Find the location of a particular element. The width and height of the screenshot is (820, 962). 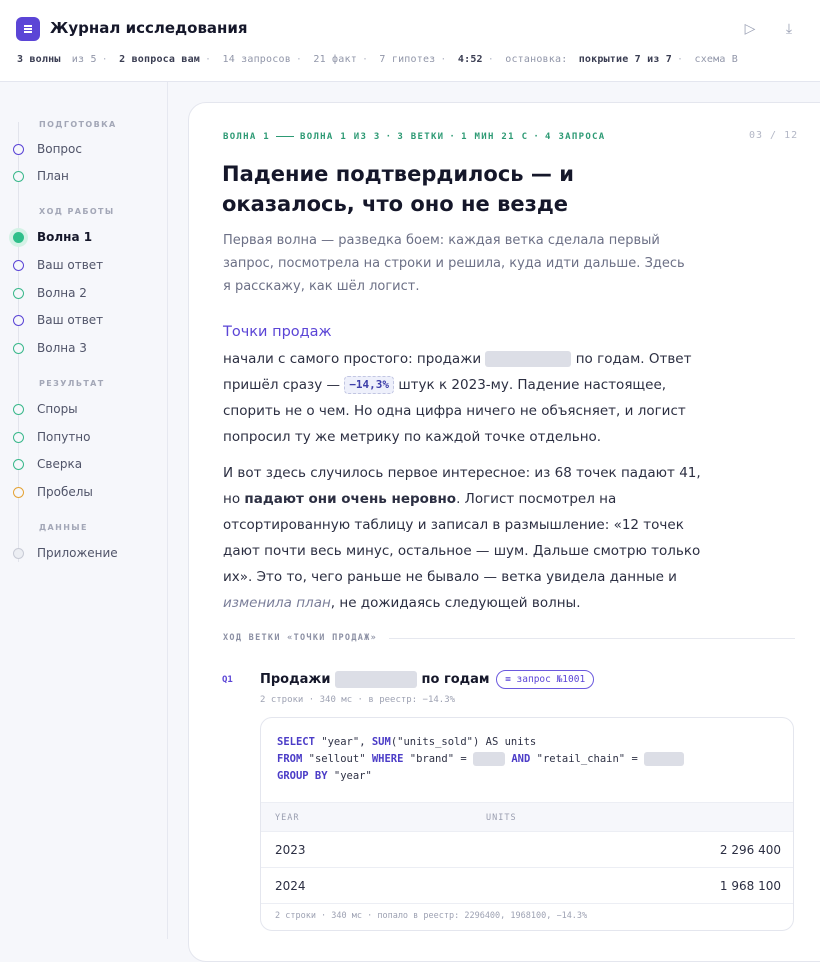

sidebar-item-reconciliation: Сверка is located at coordinates (83, 465).